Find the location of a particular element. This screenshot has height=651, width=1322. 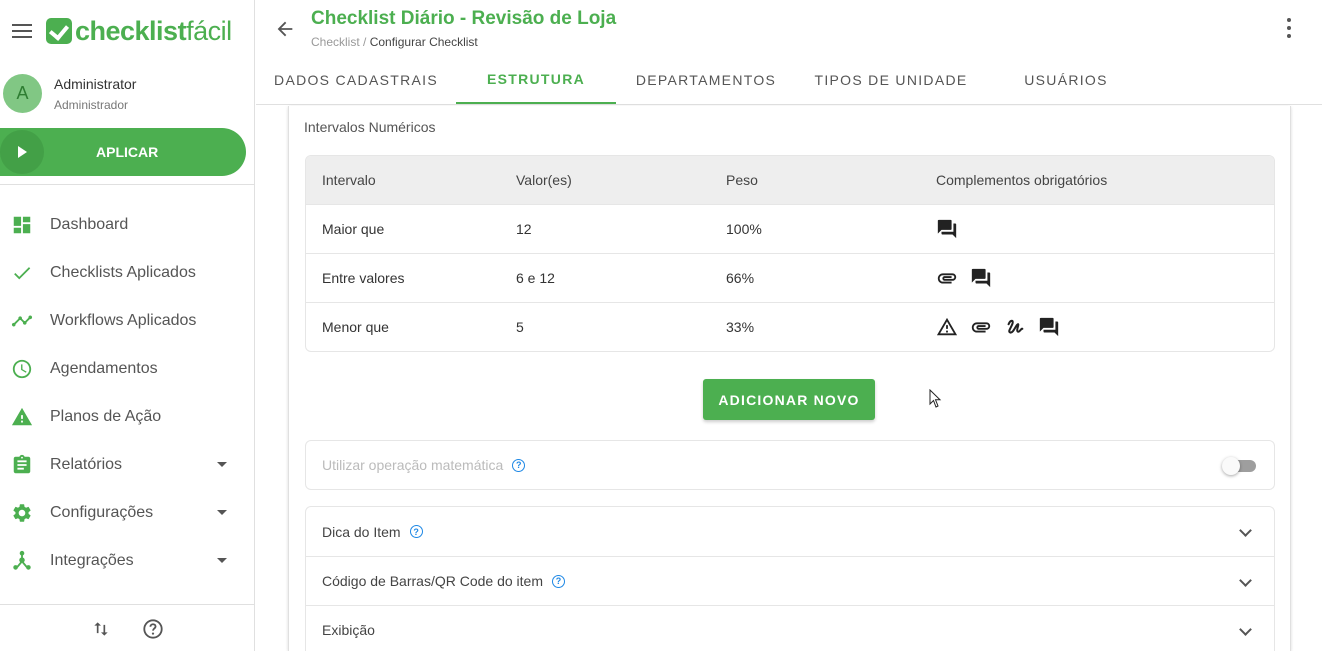

sidebar-item-integrations: Integrações is located at coordinates (127, 561).